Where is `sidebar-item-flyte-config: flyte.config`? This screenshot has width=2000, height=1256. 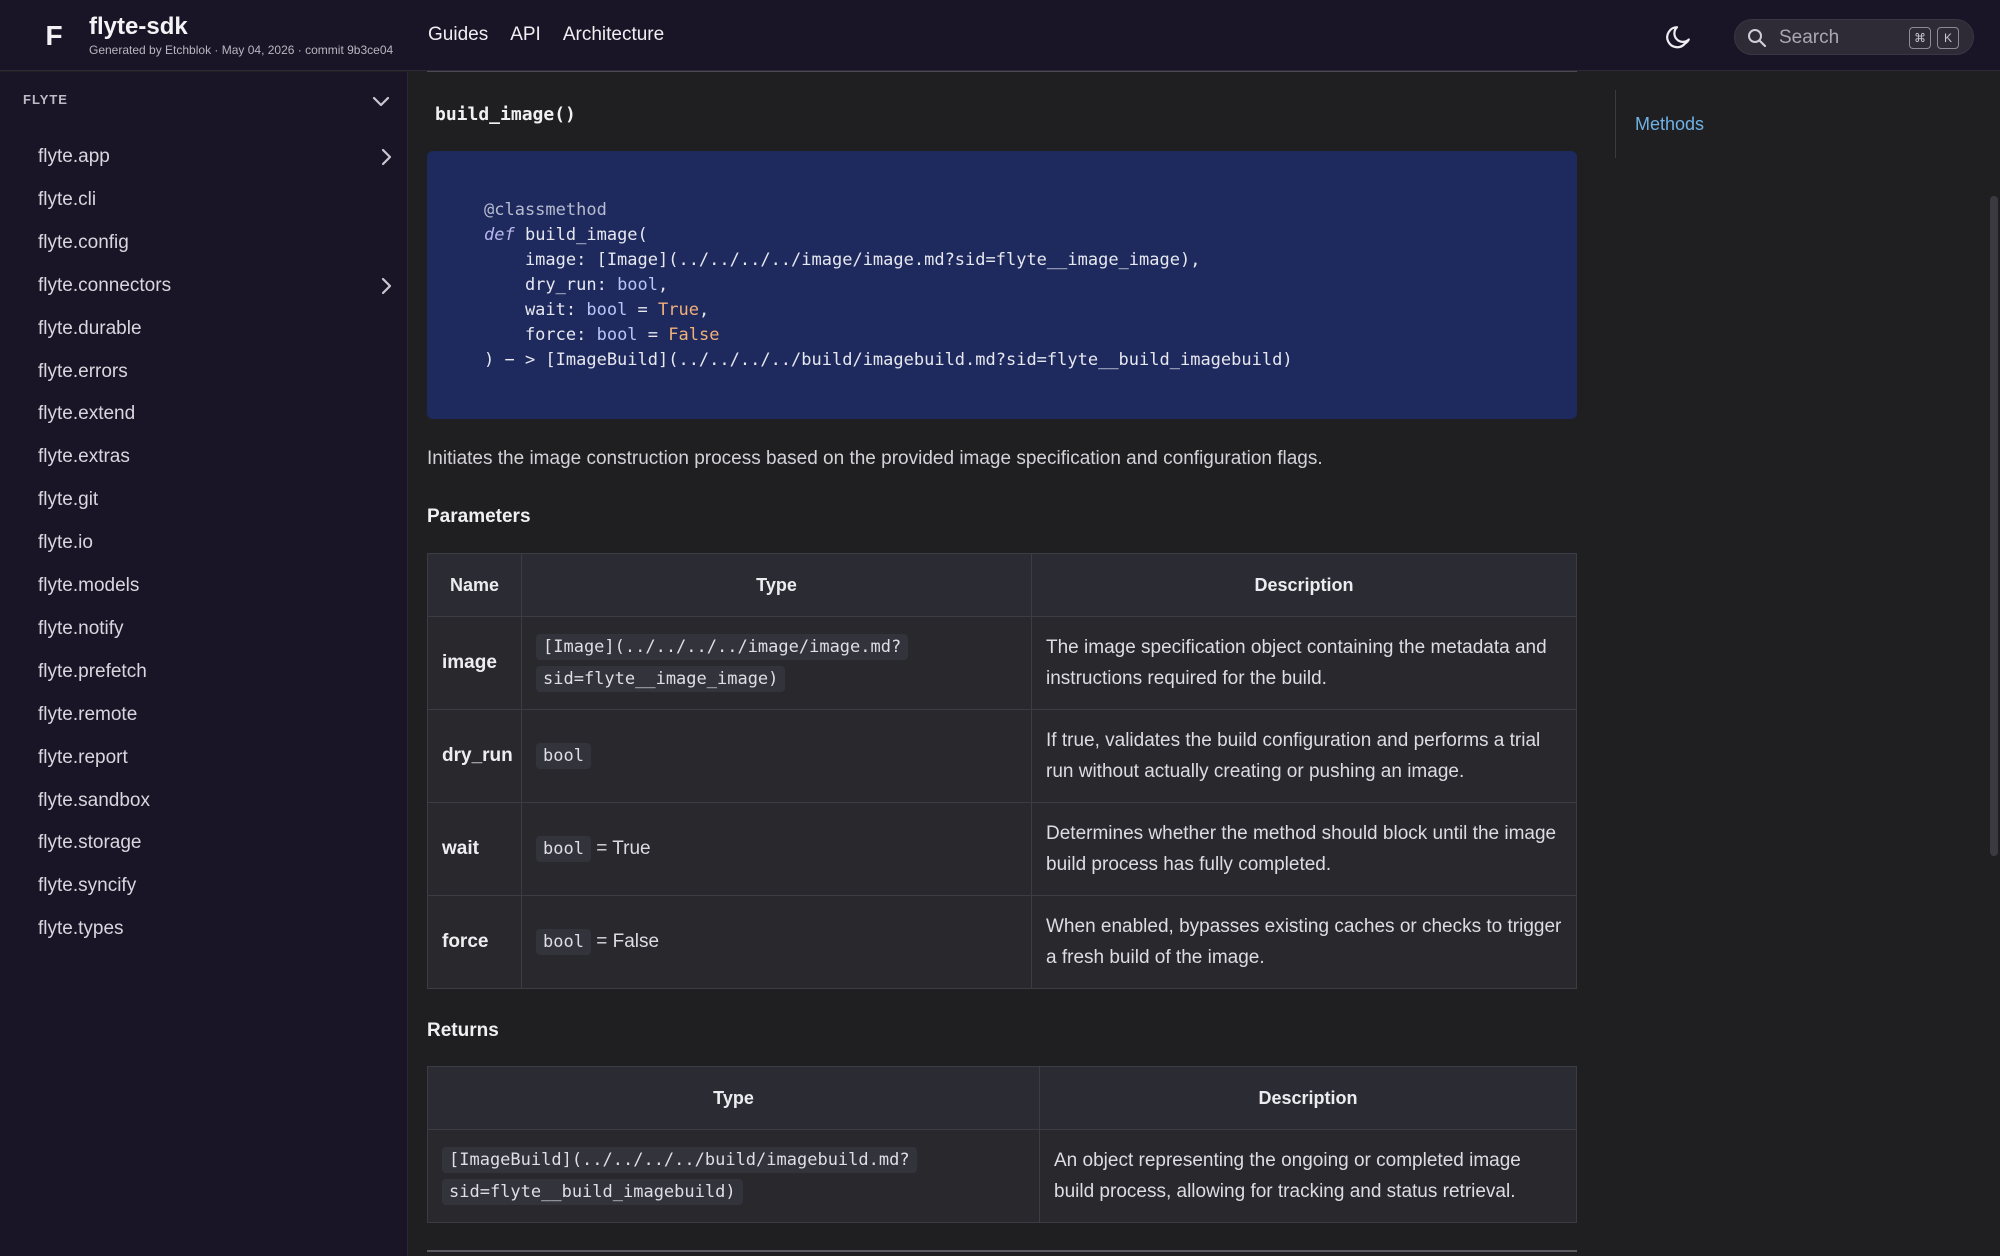
sidebar-item-flyte-config: flyte.config is located at coordinates (218, 243).